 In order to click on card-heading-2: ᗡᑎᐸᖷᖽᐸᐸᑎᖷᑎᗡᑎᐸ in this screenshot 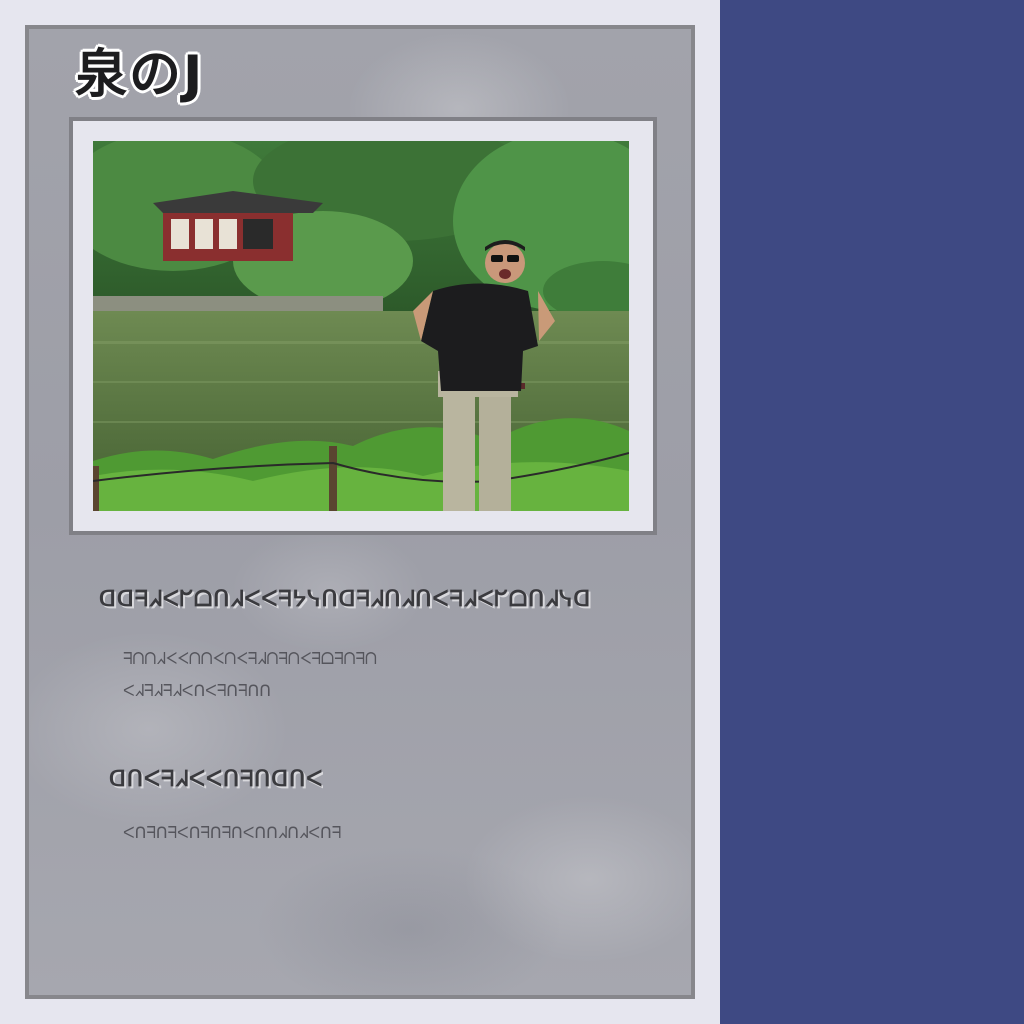, I will do `click(216, 779)`.